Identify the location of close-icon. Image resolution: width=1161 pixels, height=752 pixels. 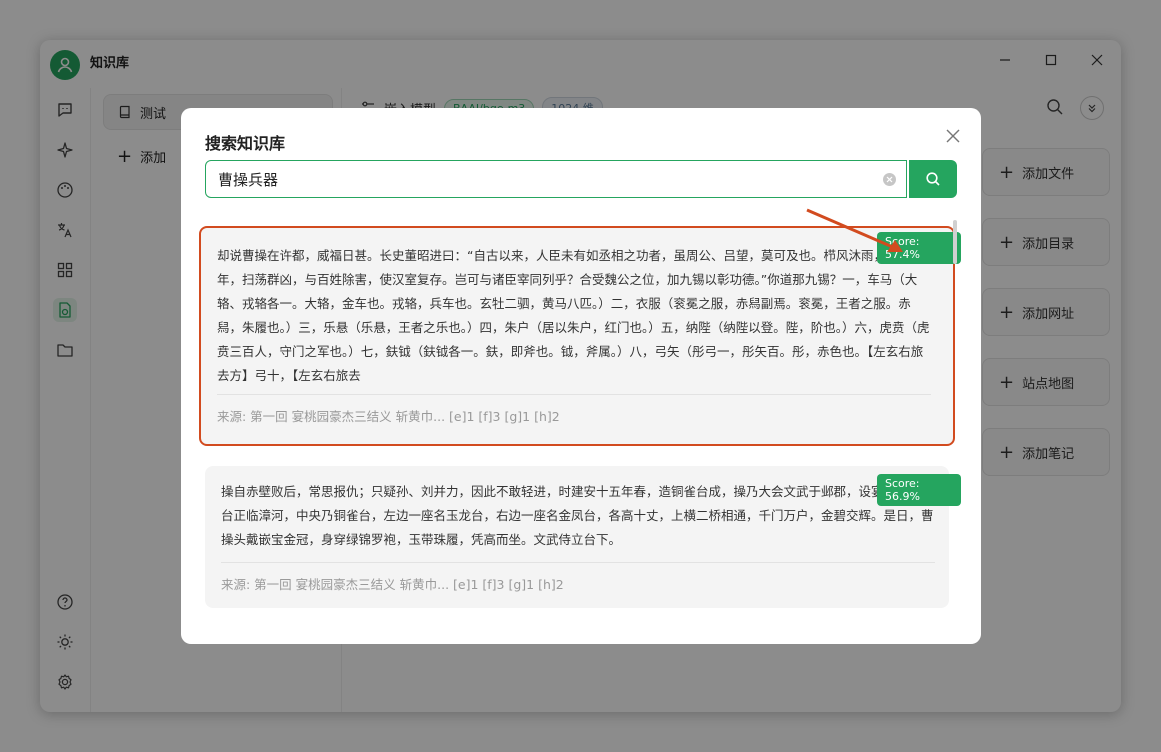
(953, 136).